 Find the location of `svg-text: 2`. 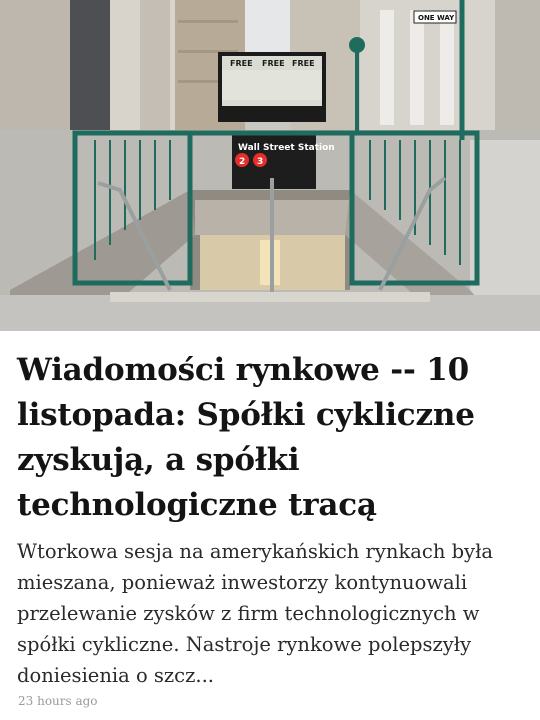

svg-text: 2 is located at coordinates (242, 162).